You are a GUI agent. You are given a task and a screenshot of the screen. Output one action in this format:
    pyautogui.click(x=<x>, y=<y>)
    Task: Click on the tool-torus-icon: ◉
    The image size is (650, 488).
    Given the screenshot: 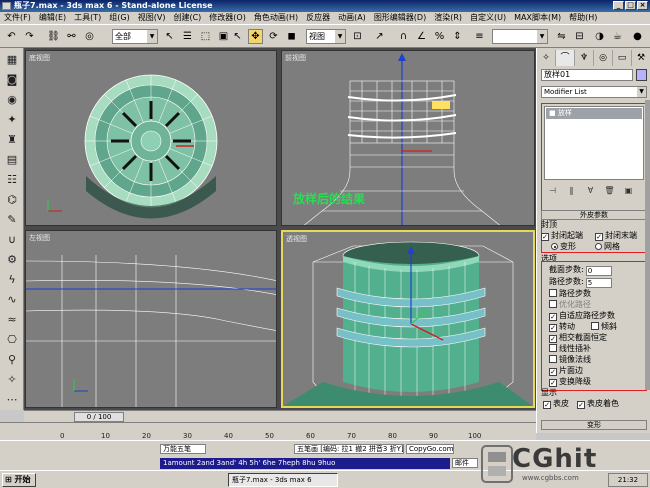 What is the action you would take?
    pyautogui.click(x=12, y=100)
    